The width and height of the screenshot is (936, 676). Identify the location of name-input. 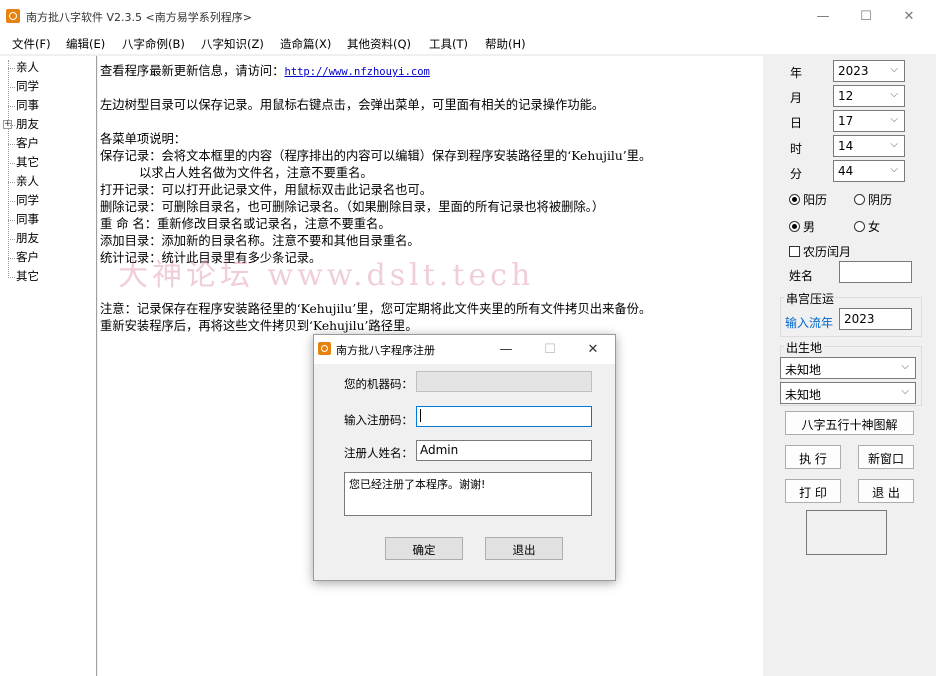
(875, 272).